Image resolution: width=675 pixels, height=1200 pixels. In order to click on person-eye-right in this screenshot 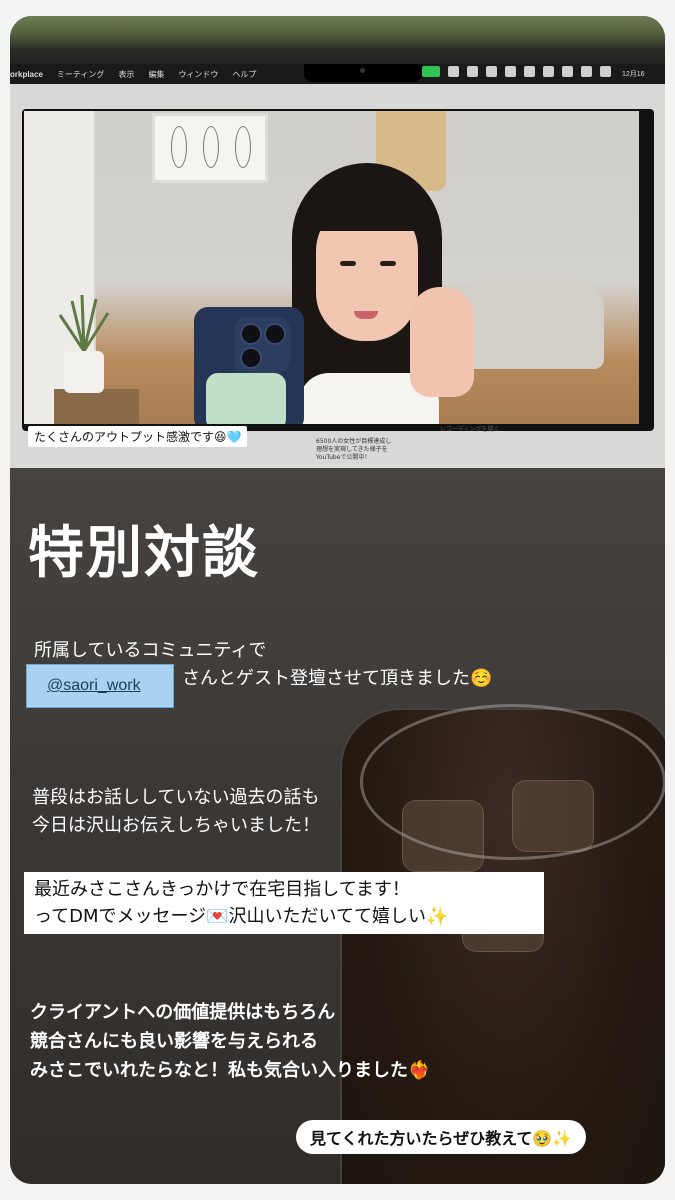, I will do `click(388, 263)`.